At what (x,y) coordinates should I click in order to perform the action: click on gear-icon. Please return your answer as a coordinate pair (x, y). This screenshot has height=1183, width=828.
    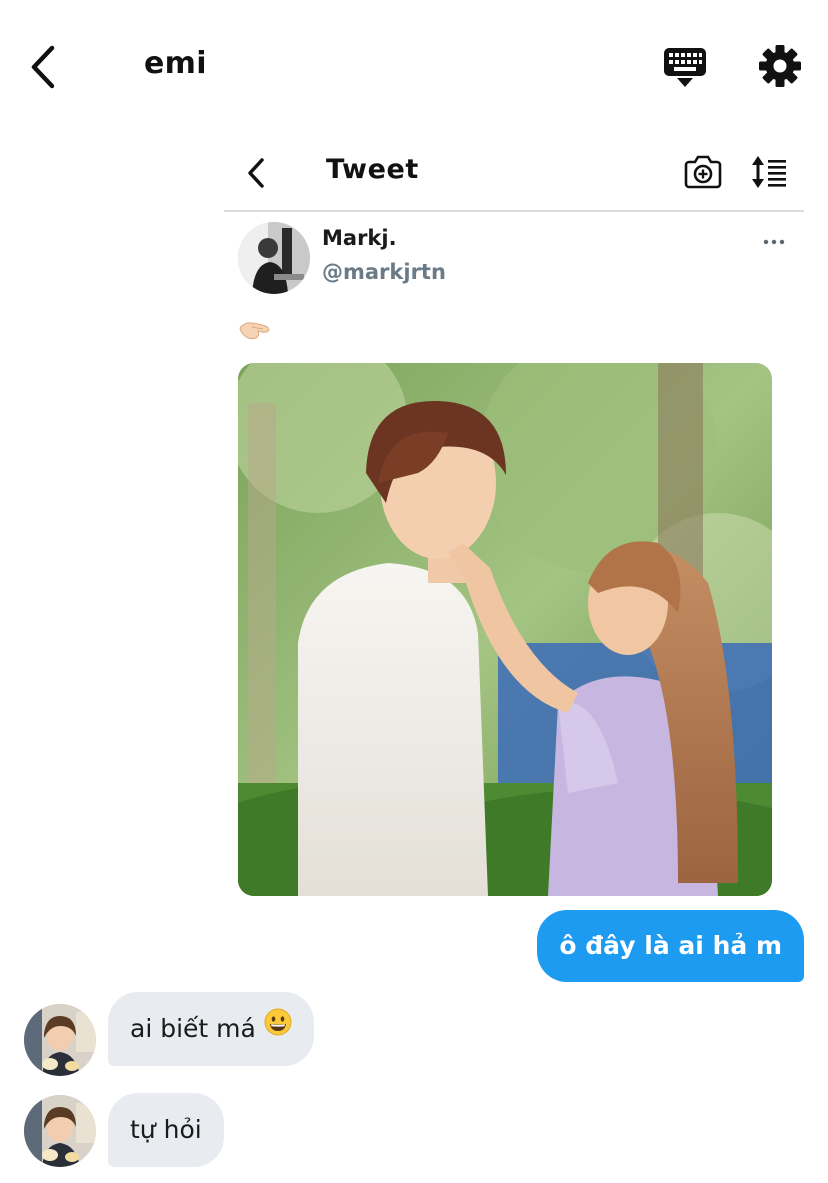
    Looking at the image, I should click on (780, 66).